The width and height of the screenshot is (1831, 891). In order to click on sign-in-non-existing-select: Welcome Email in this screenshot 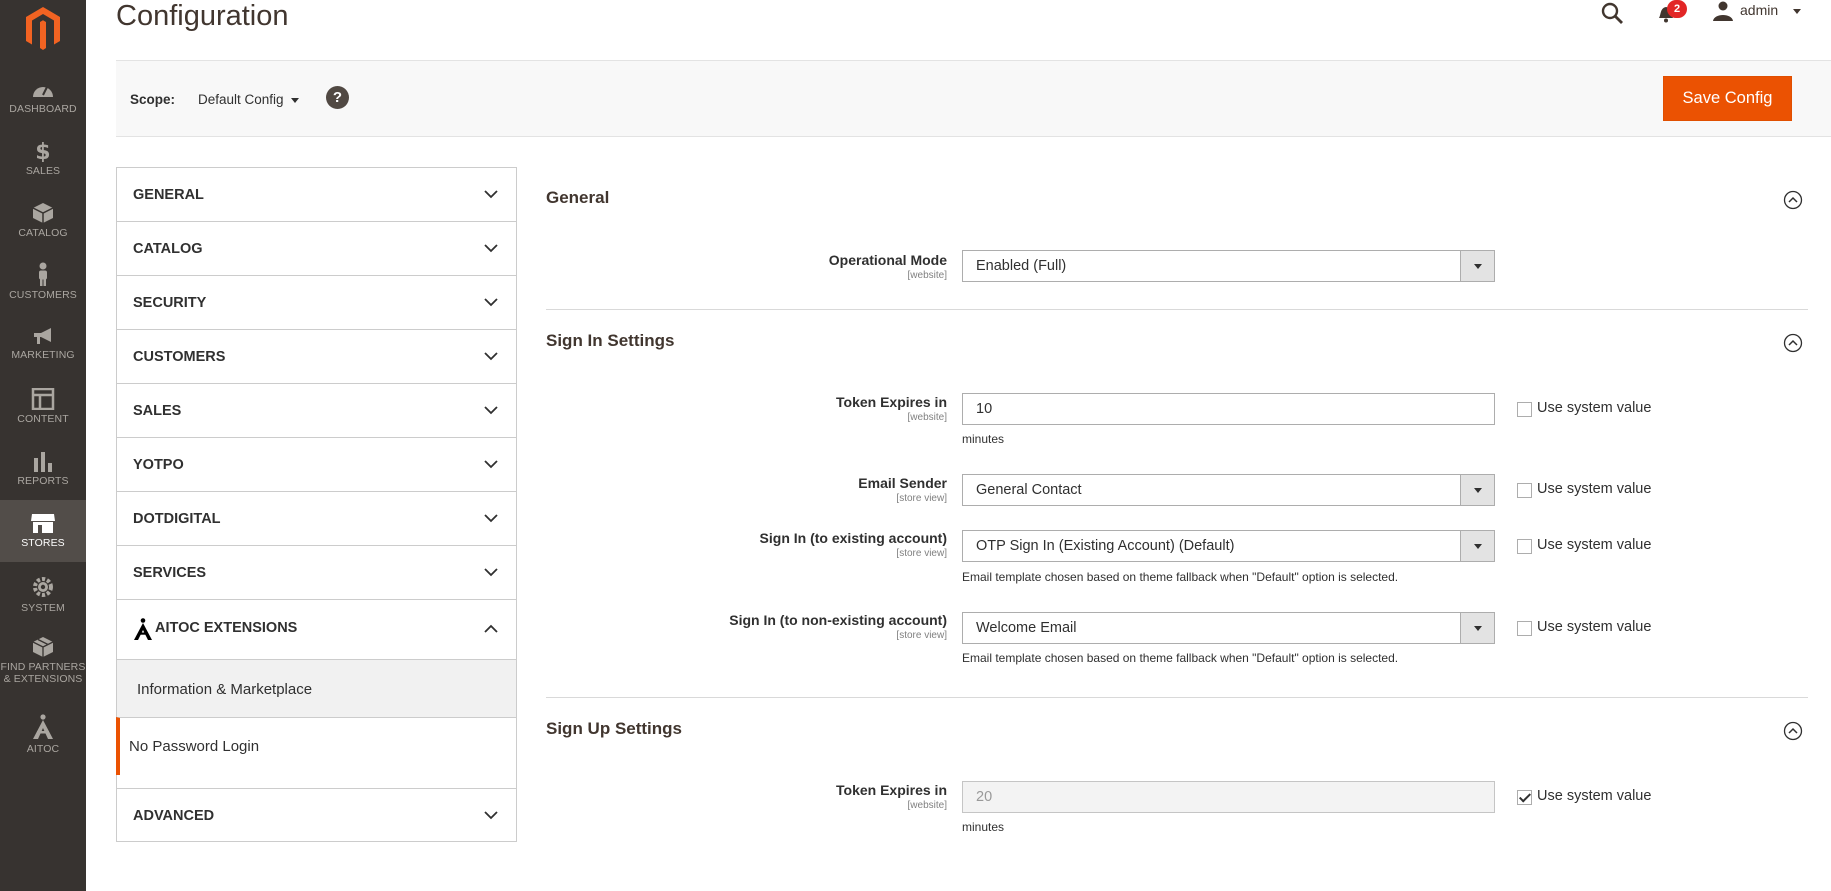, I will do `click(1228, 628)`.